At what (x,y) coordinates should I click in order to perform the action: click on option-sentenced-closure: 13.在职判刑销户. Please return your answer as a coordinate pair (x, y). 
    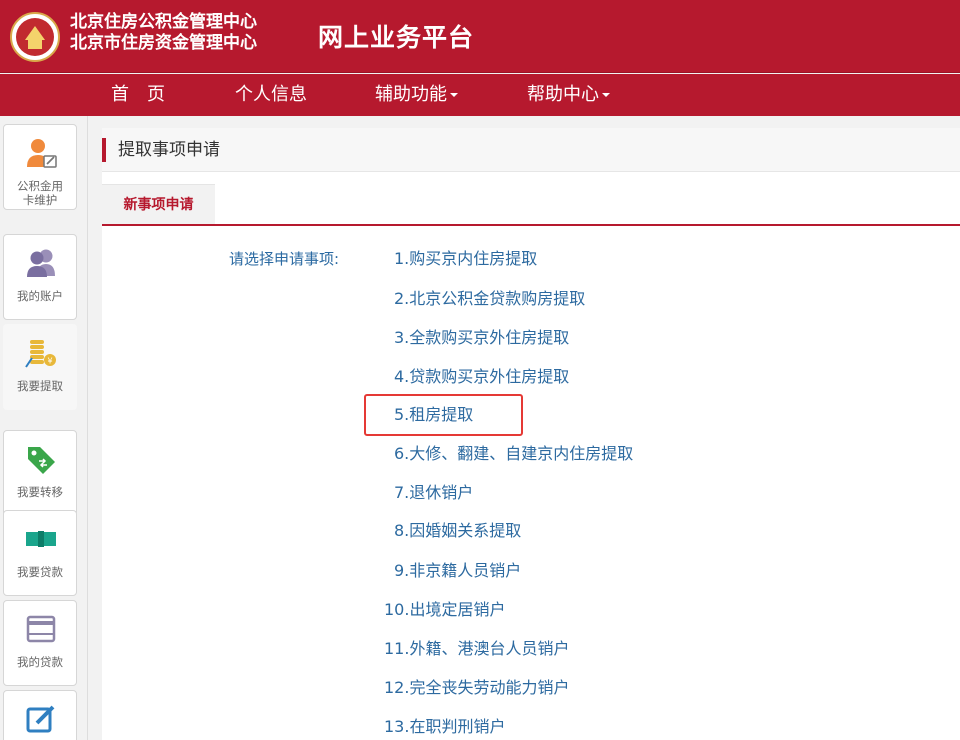
    Looking at the image, I should click on (444, 727).